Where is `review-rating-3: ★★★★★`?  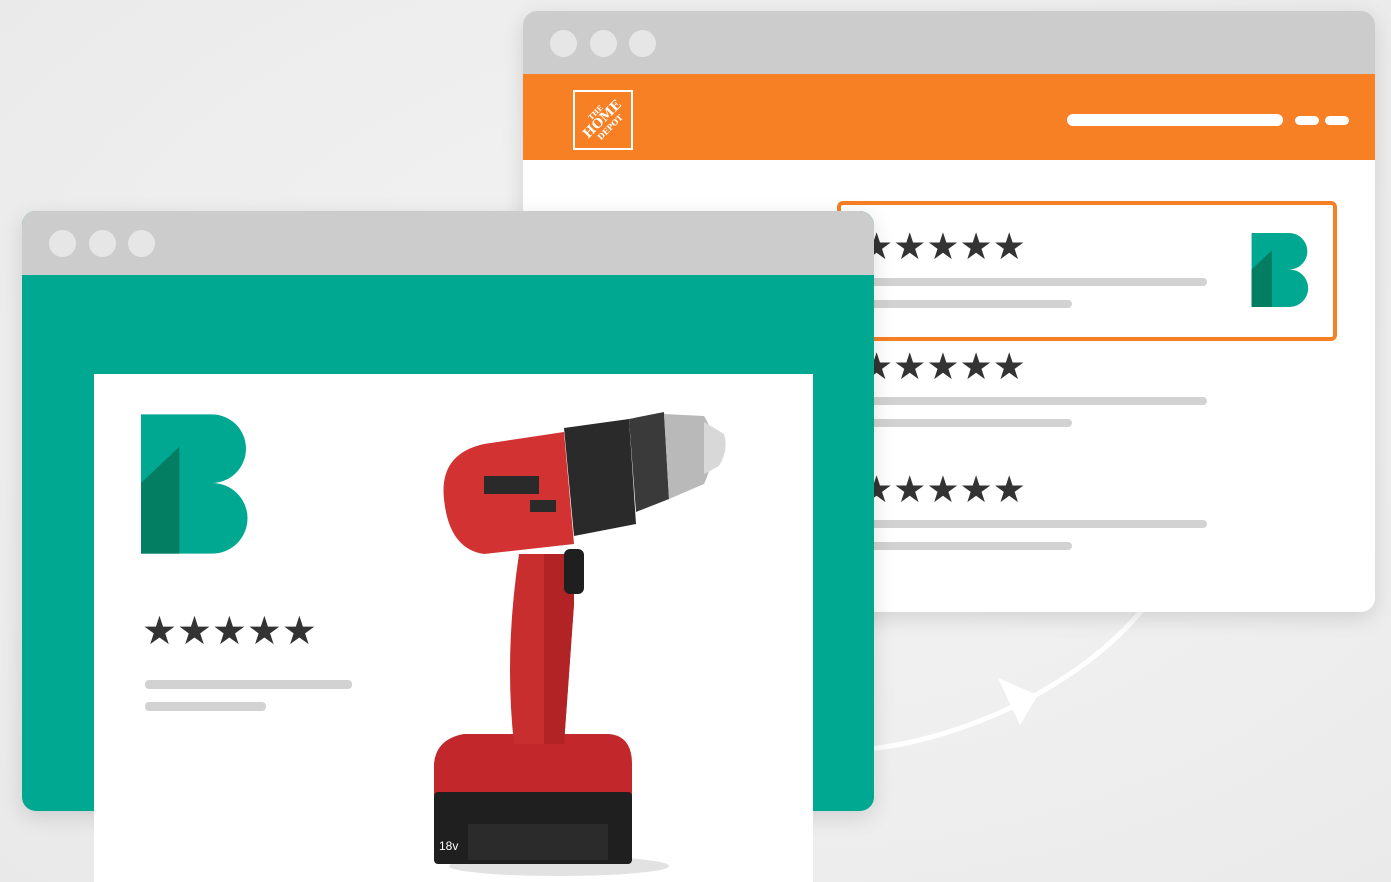 review-rating-3: ★★★★★ is located at coordinates (943, 489).